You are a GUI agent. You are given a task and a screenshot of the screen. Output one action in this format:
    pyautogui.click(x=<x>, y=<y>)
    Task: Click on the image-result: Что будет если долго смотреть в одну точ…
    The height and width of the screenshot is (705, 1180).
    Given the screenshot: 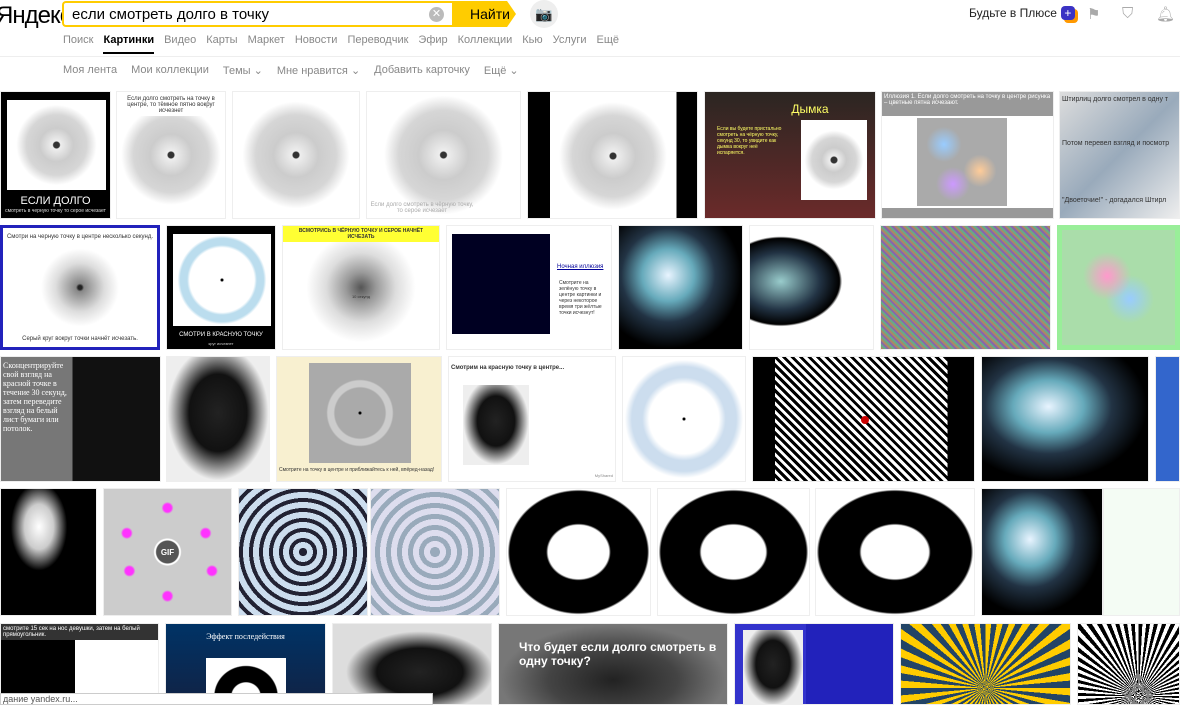 What is the action you would take?
    pyautogui.click(x=613, y=664)
    